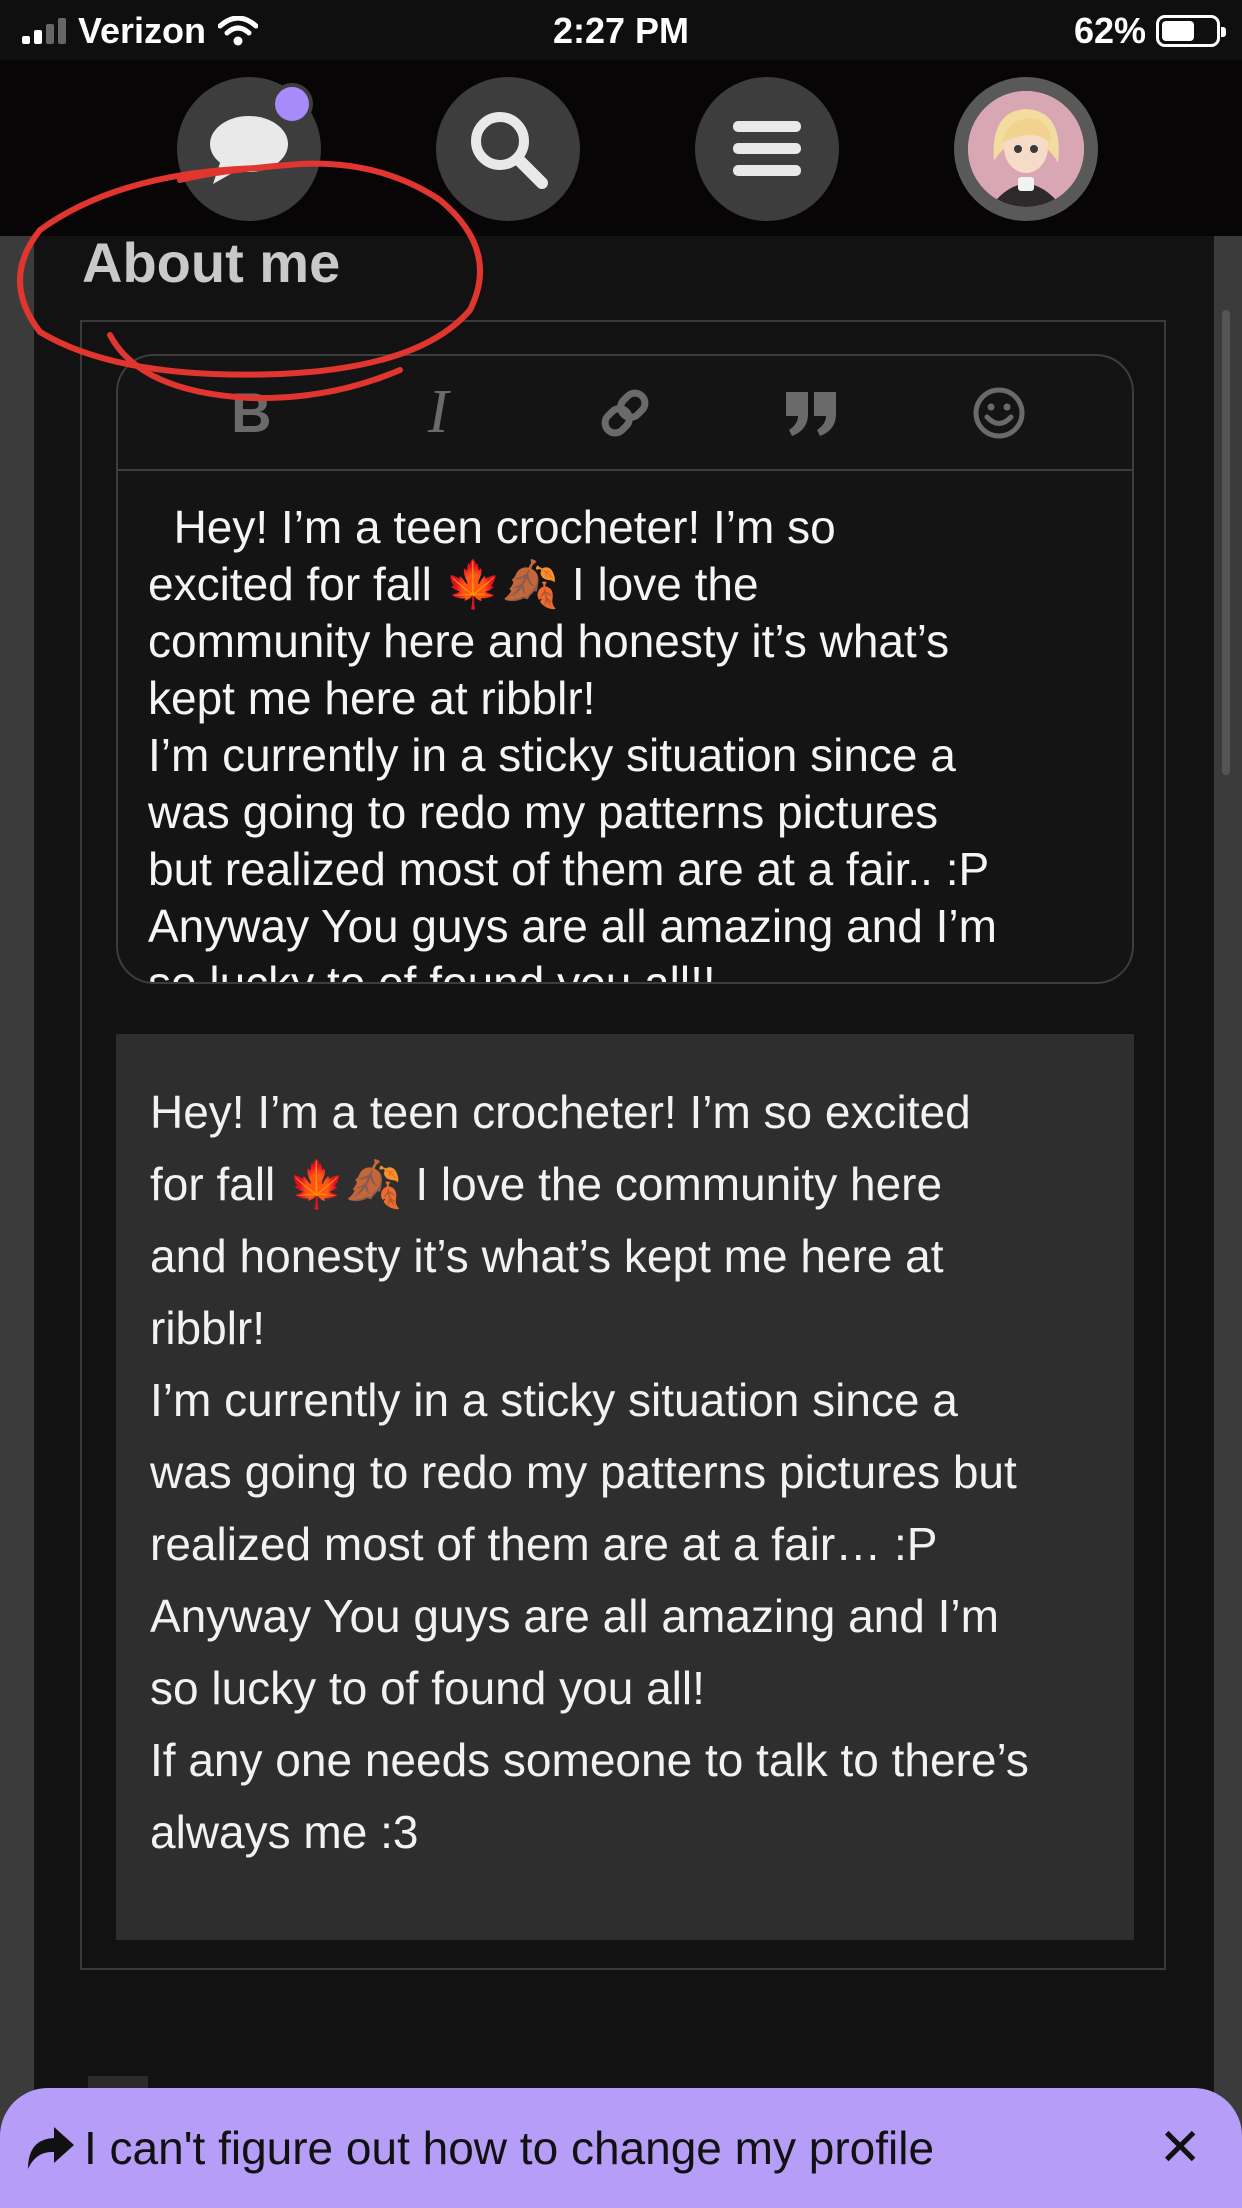 Image resolution: width=1242 pixels, height=2208 pixels. I want to click on editor-toolbar: B I, so click(625, 413).